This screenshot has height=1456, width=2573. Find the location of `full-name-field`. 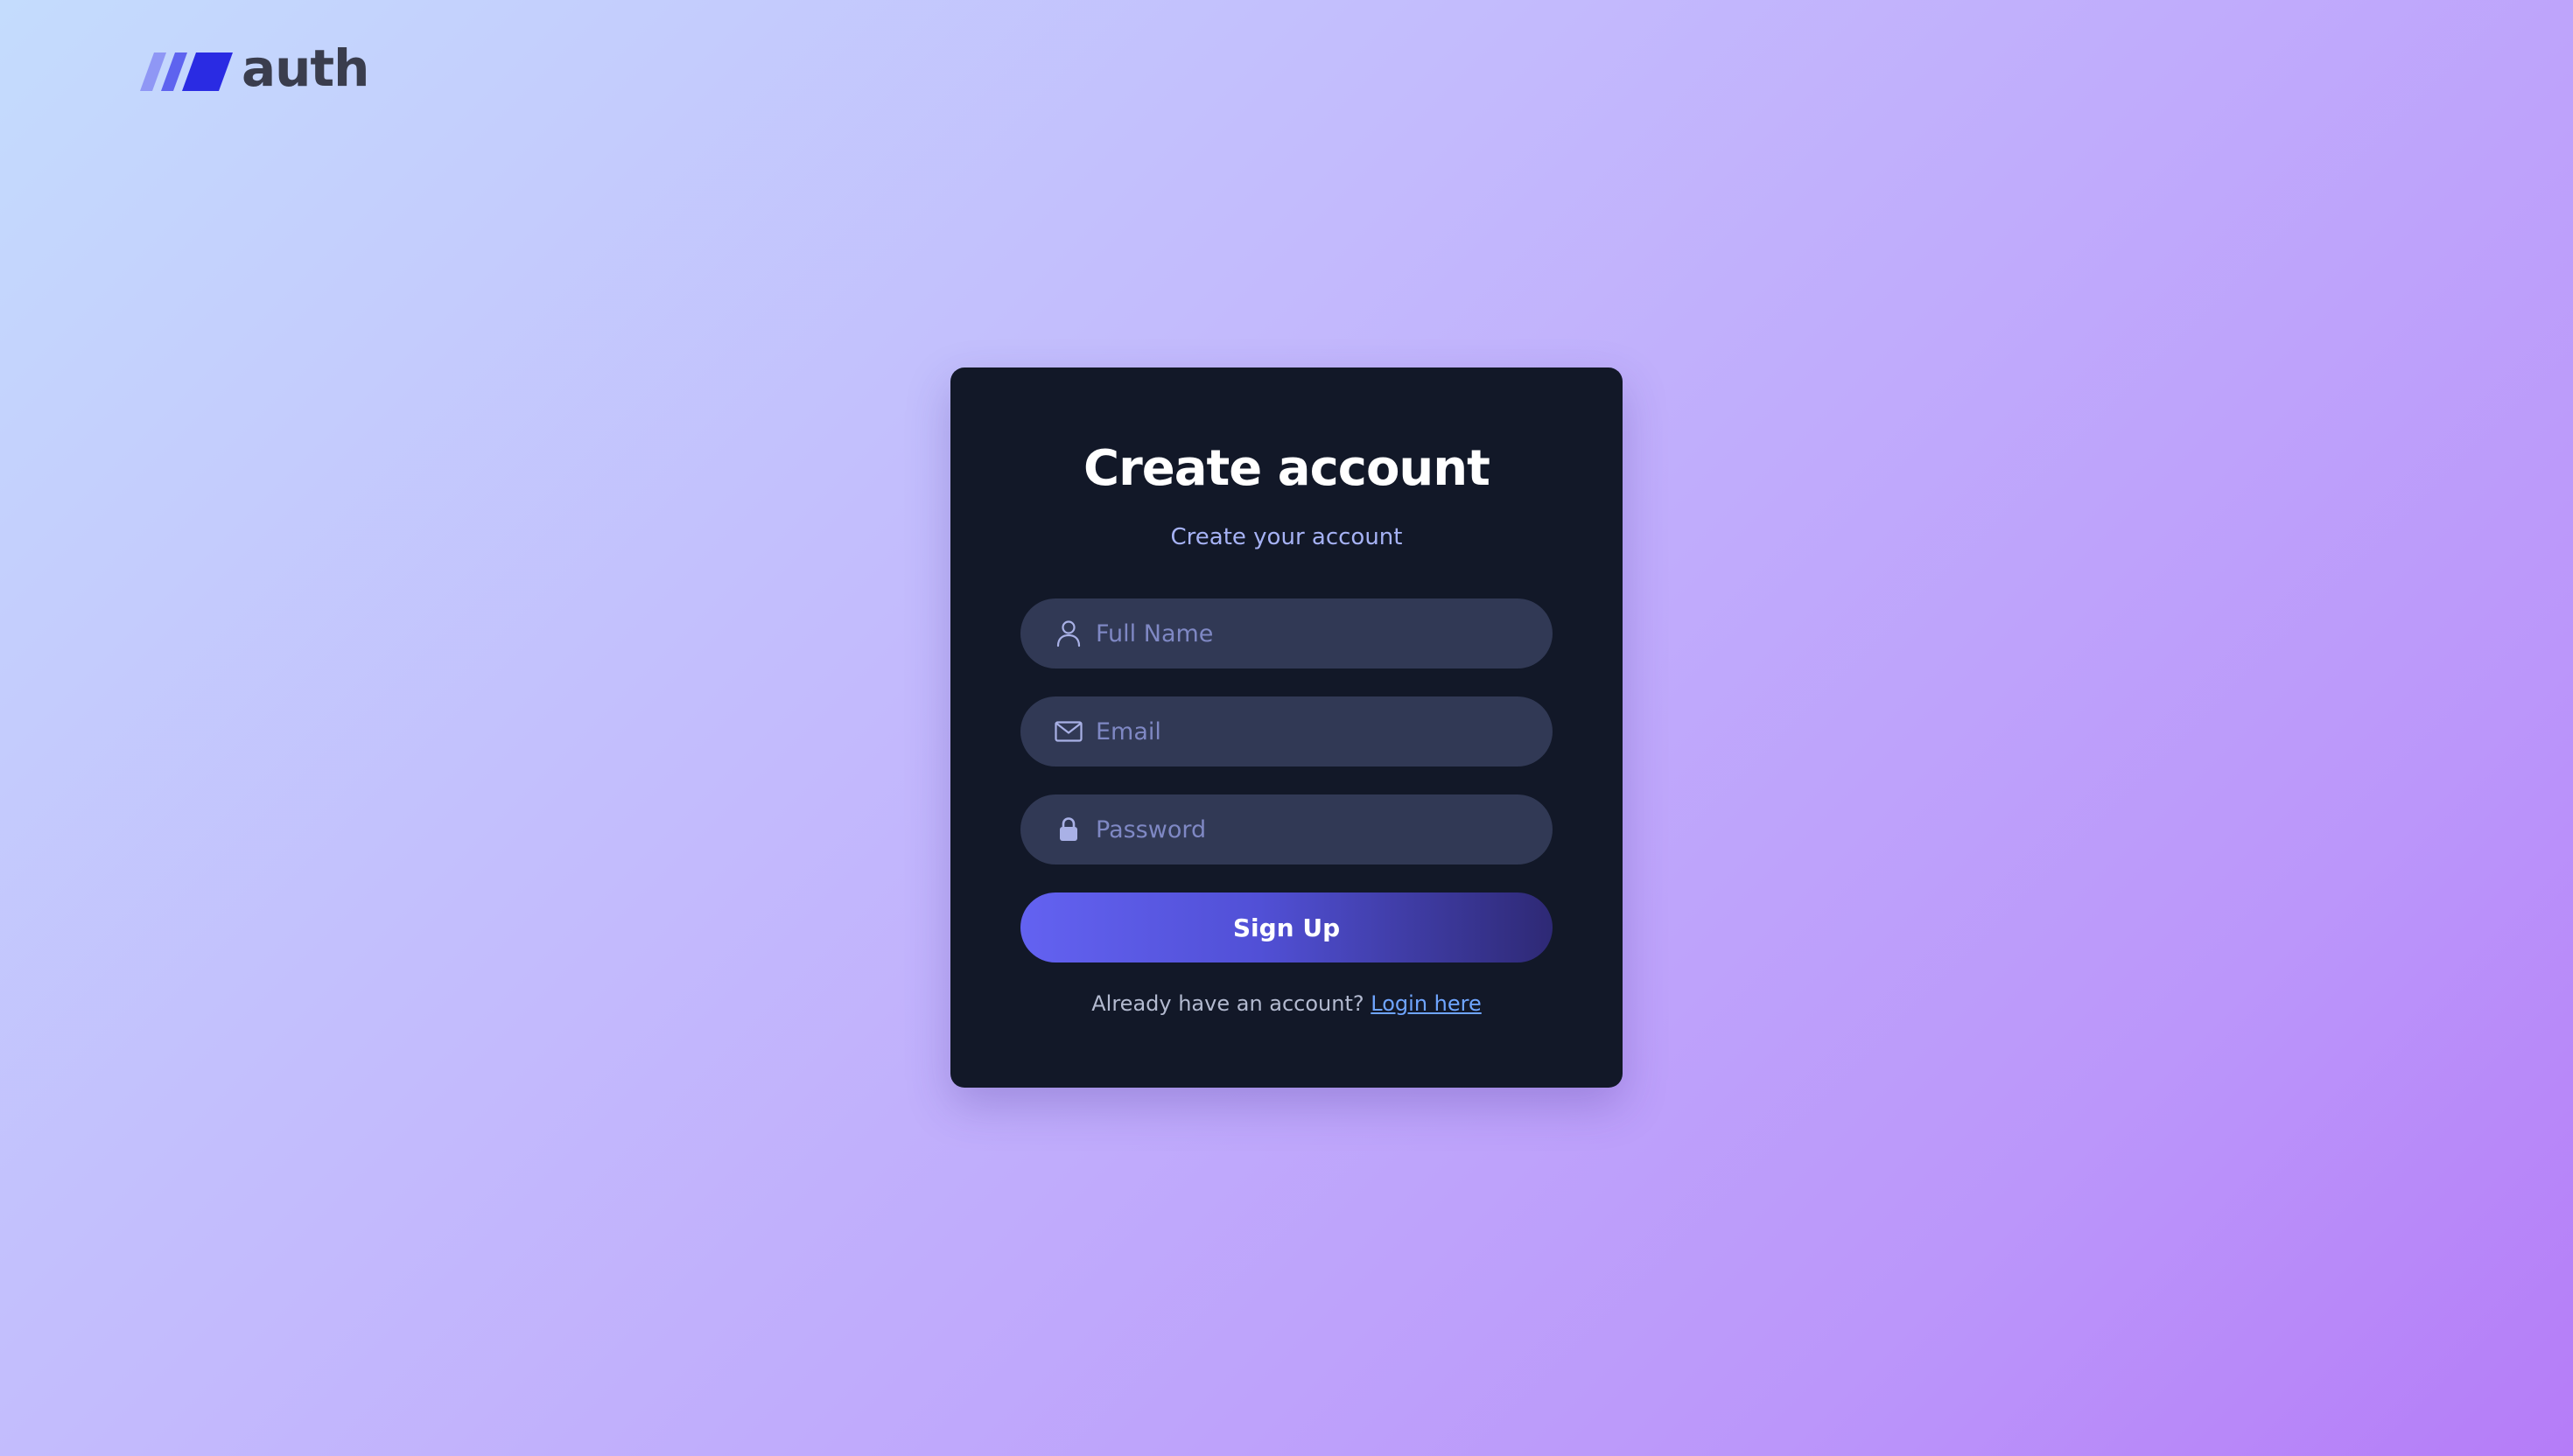

full-name-field is located at coordinates (1286, 633).